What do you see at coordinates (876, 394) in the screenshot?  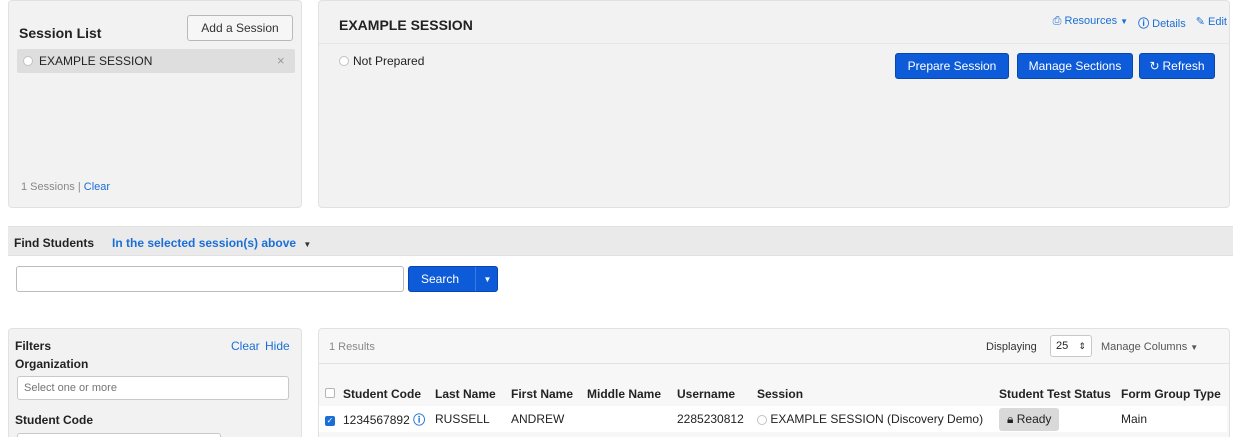 I see `column-header: Session` at bounding box center [876, 394].